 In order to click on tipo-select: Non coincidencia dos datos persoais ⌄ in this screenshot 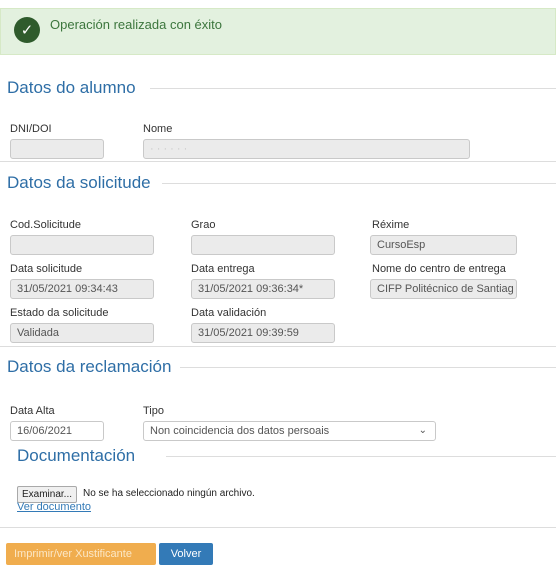, I will do `click(289, 431)`.